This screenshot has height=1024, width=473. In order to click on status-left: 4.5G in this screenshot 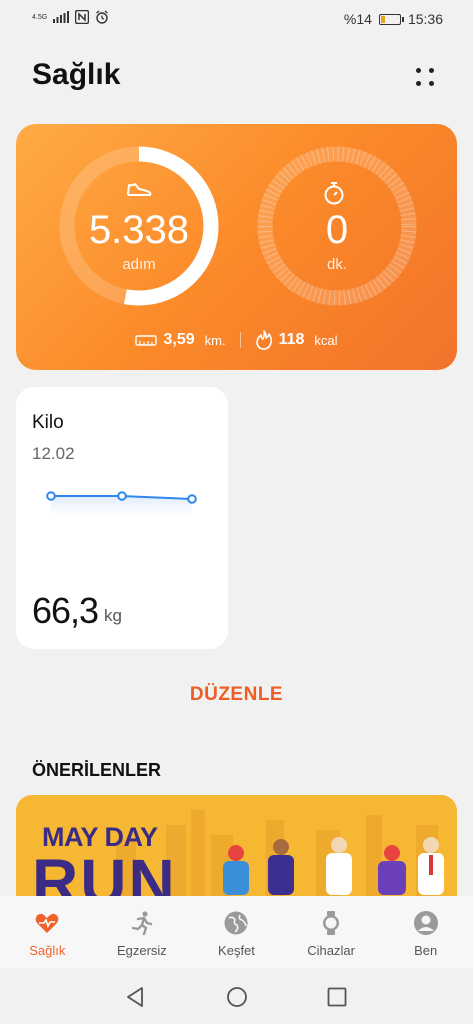, I will do `click(70, 17)`.